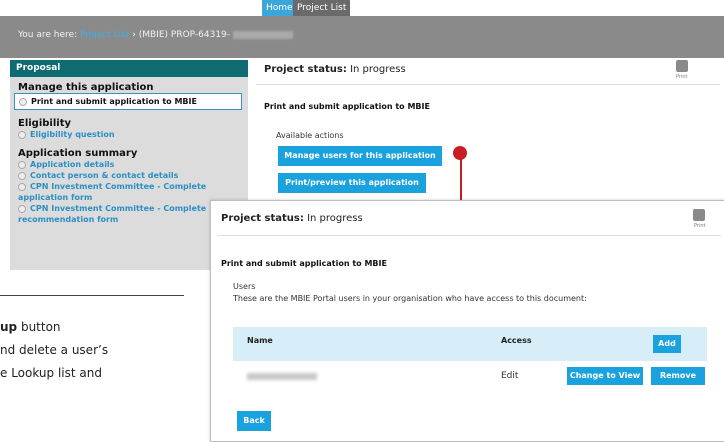  Describe the element at coordinates (352, 183) in the screenshot. I see `print-preview-button: Print/preview this application` at that location.